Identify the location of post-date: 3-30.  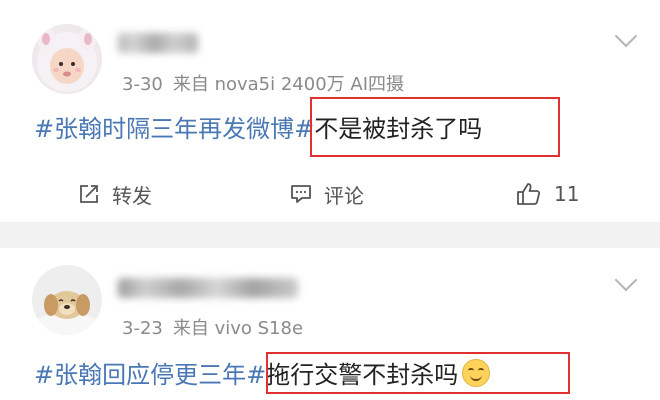
(142, 84).